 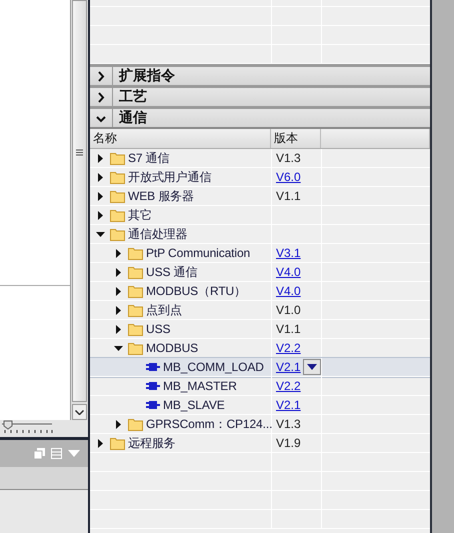 What do you see at coordinates (152, 443) in the screenshot?
I see `item-name: 远程服务` at bounding box center [152, 443].